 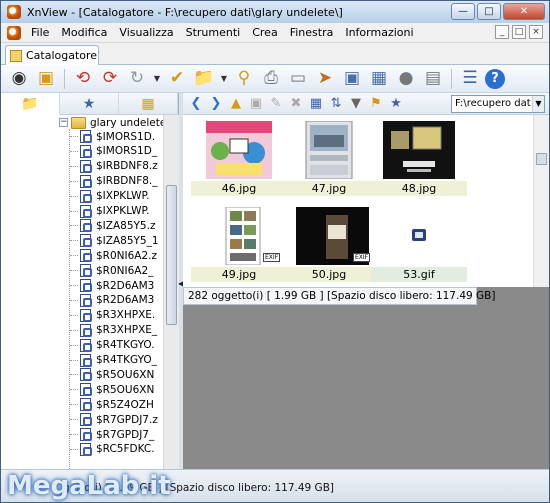 I want to click on tree-item: $IRBDNF8.z, so click(x=119, y=166).